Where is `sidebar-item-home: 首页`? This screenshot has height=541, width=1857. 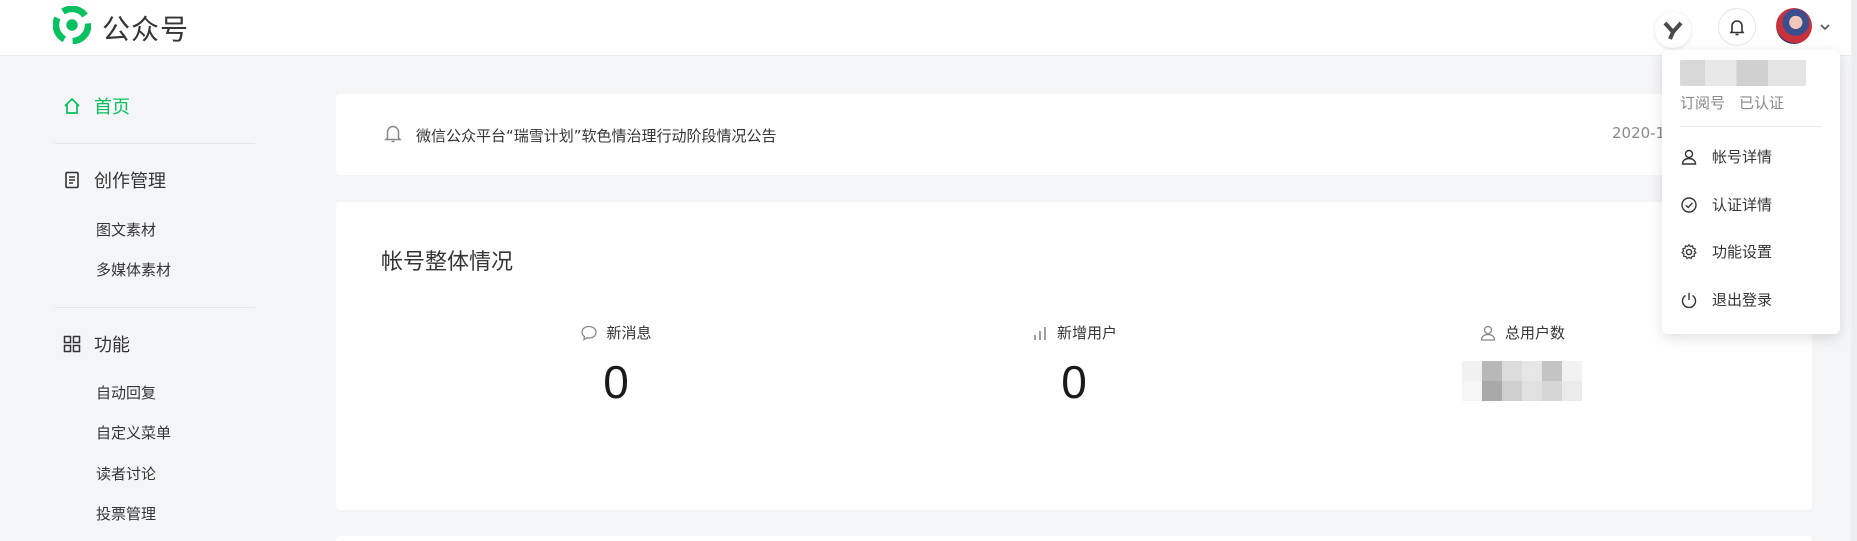
sidebar-item-home: 首页 is located at coordinates (96, 106).